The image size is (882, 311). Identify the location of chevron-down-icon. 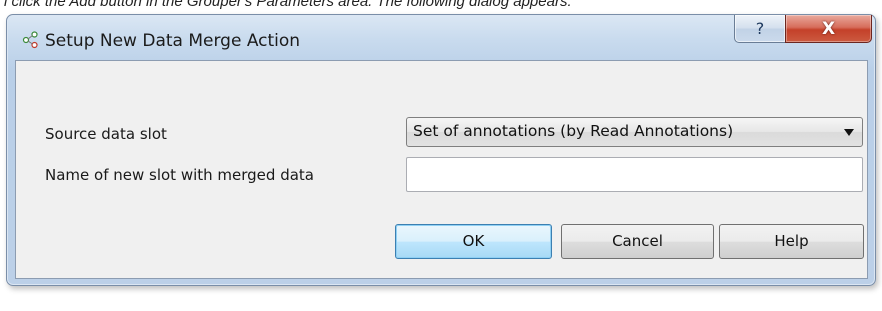
(849, 132).